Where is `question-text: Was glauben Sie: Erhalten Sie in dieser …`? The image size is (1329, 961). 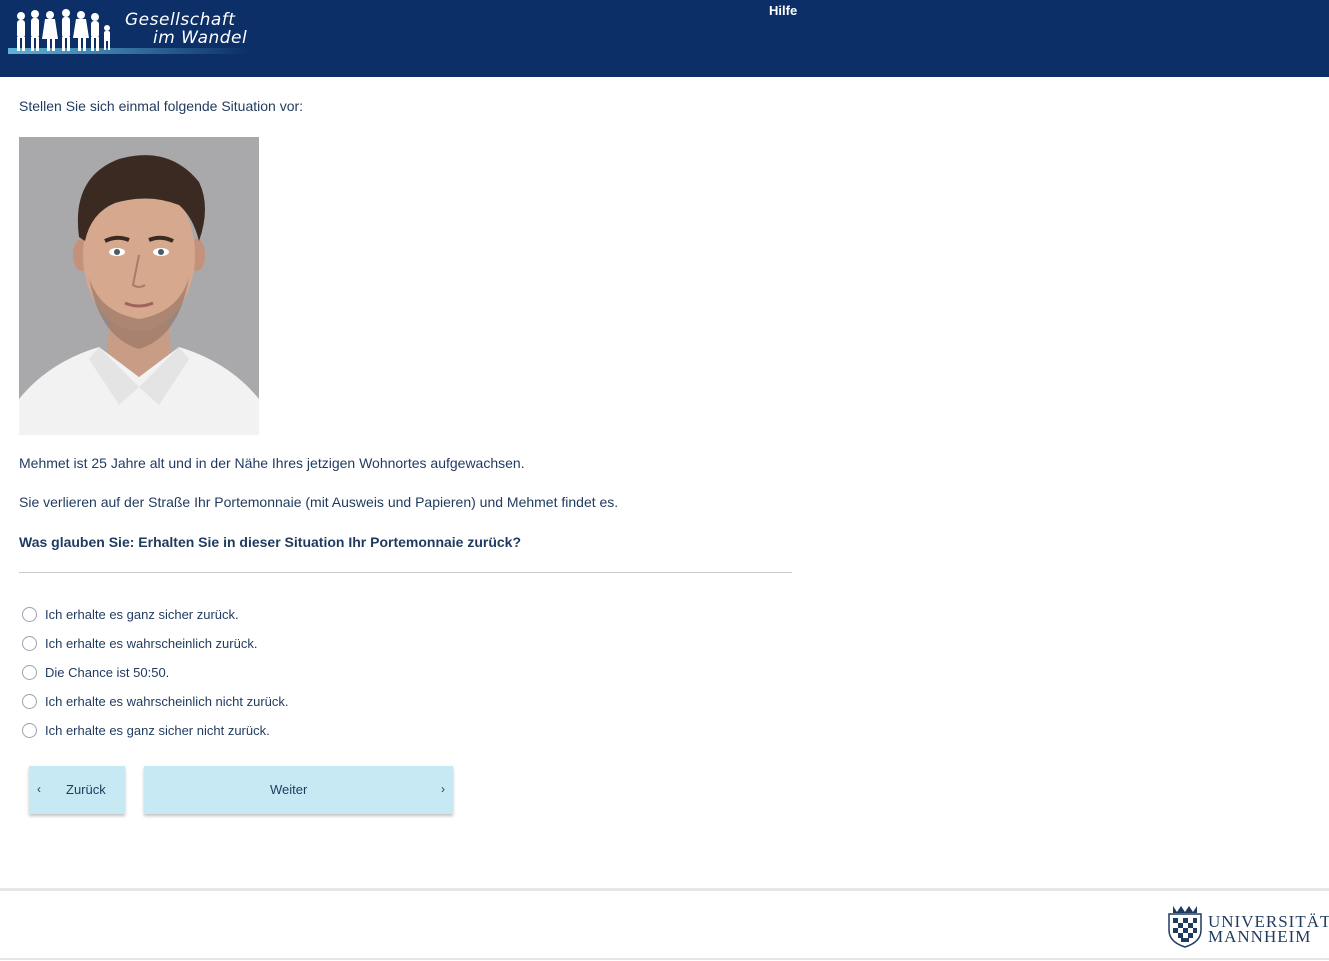 question-text: Was glauben Sie: Erhalten Sie in dieser … is located at coordinates (270, 542).